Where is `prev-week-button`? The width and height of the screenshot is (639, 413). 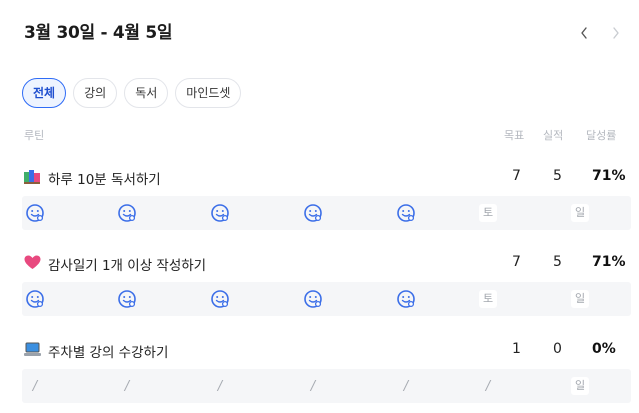 prev-week-button is located at coordinates (584, 33).